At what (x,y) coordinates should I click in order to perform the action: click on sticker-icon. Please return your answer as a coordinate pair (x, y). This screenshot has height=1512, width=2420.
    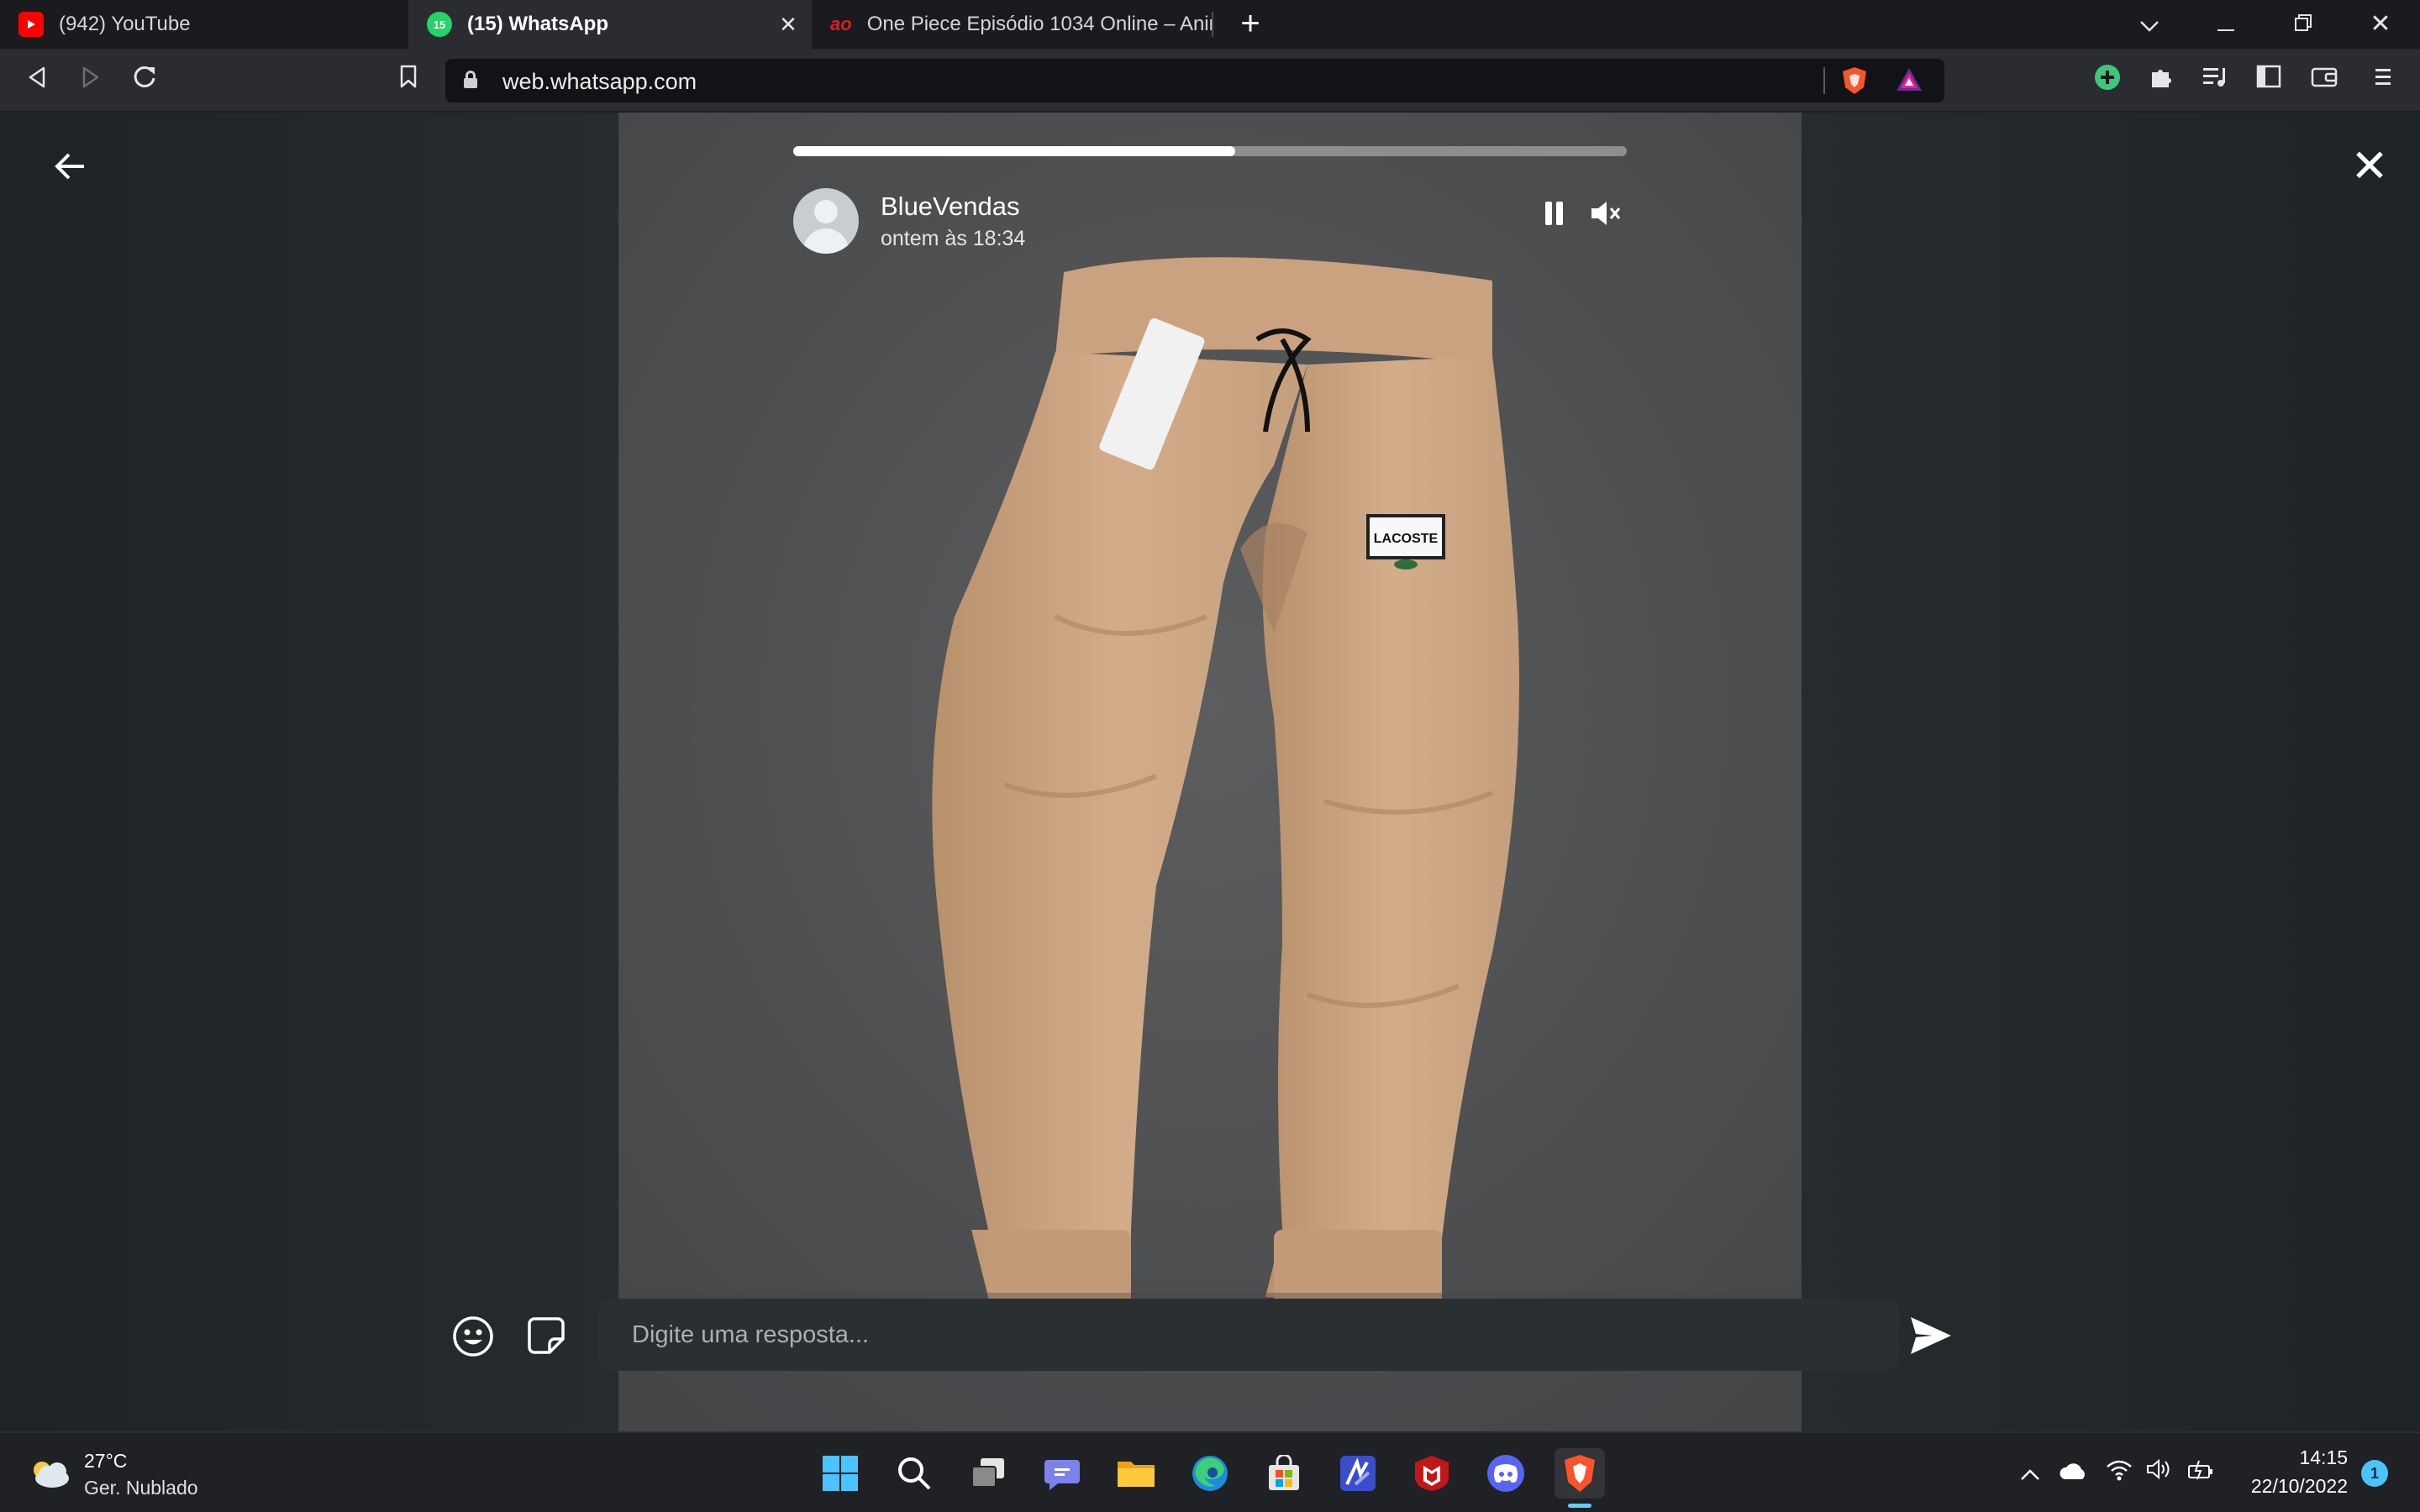
    Looking at the image, I should click on (546, 1335).